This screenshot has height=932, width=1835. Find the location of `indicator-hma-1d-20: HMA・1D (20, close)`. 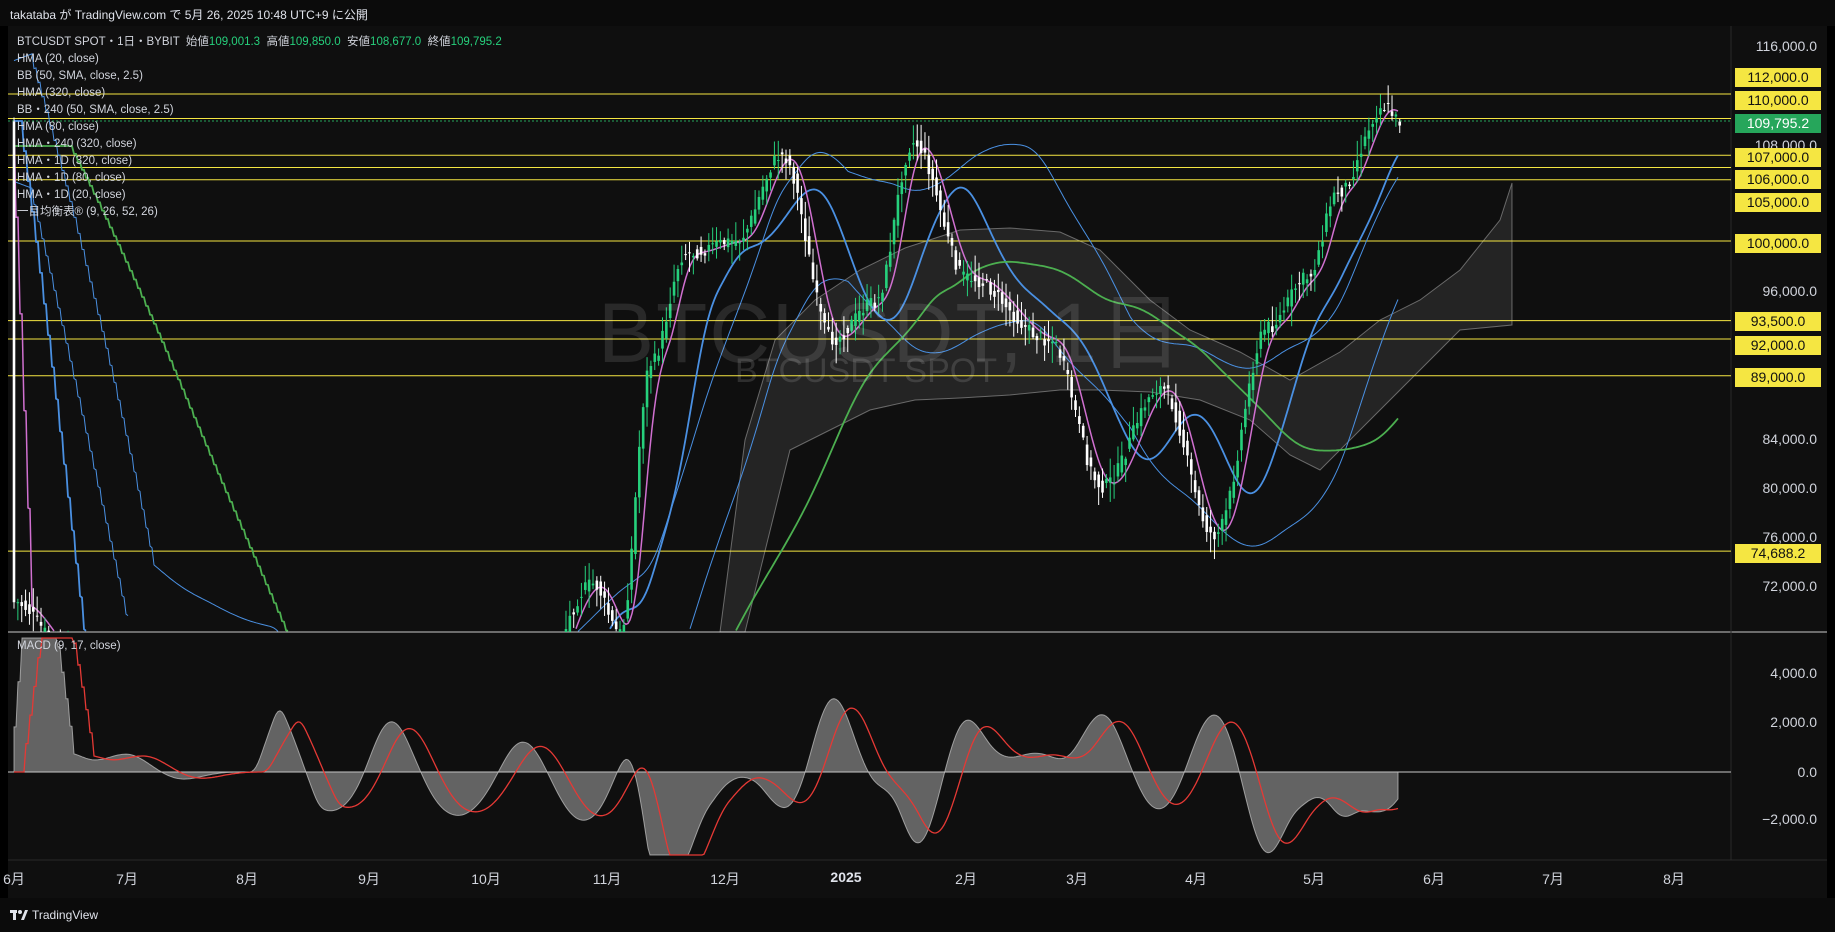

indicator-hma-1d-20: HMA・1D (20, close) is located at coordinates (259, 195).